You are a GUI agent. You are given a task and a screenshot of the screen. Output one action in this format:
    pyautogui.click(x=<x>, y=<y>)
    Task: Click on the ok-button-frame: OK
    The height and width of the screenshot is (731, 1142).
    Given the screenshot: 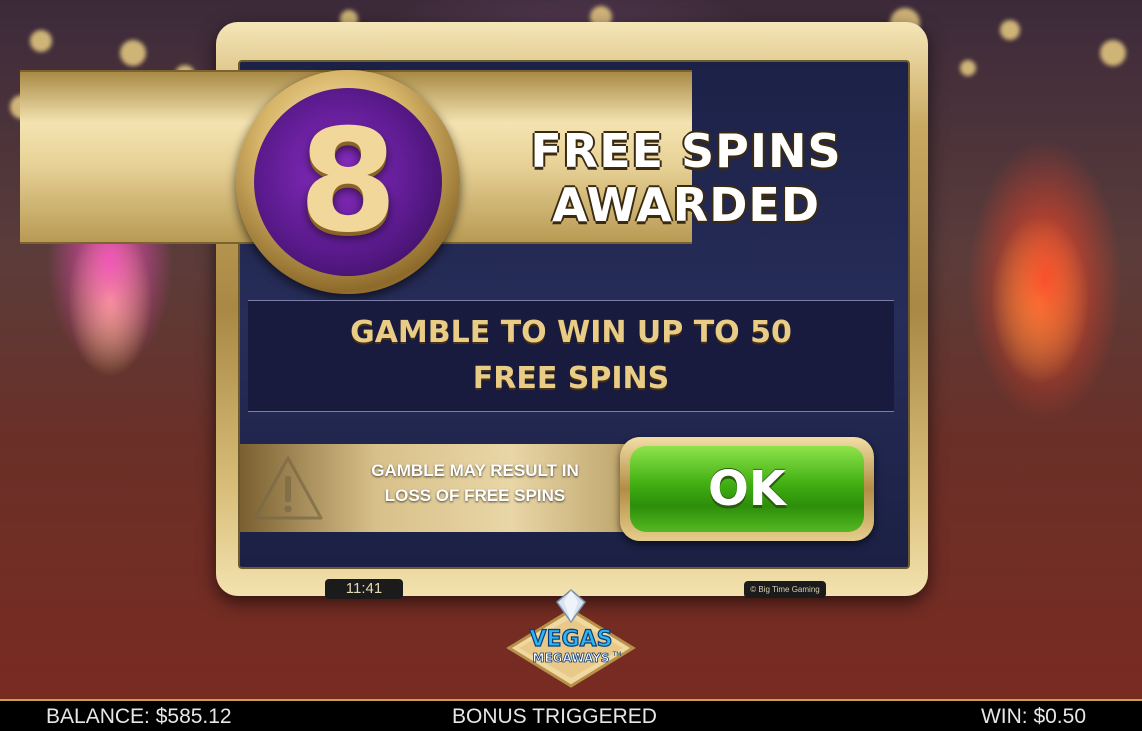 What is the action you would take?
    pyautogui.click(x=747, y=489)
    